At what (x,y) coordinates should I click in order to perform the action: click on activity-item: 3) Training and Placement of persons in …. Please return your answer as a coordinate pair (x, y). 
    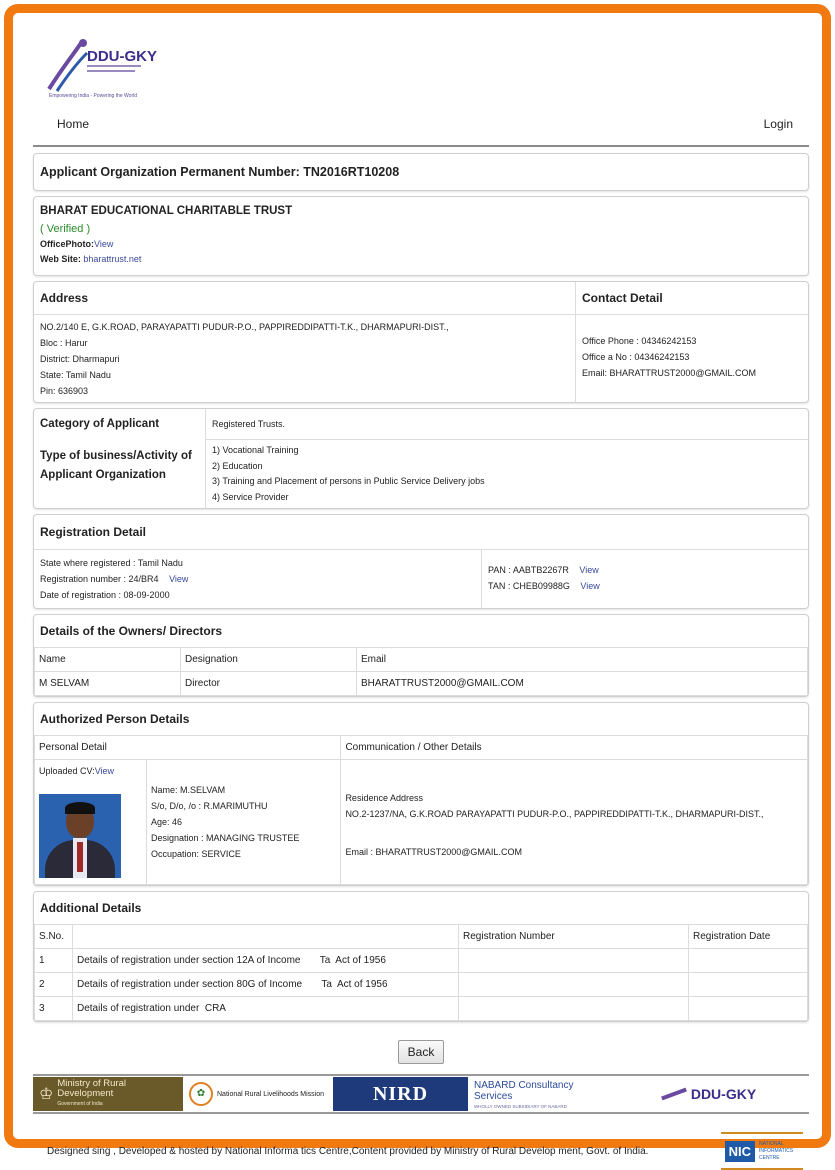
    Looking at the image, I should click on (348, 481).